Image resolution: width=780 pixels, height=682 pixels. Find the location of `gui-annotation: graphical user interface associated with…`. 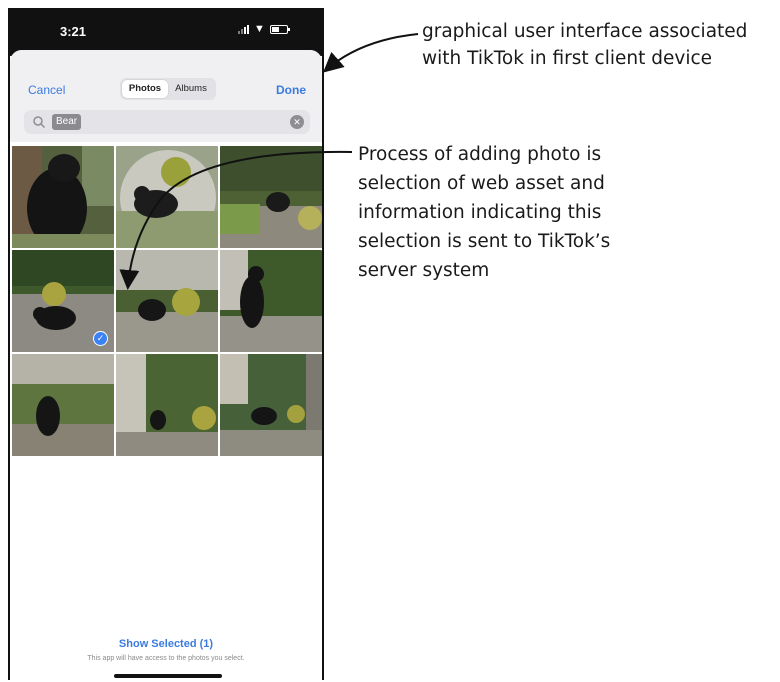

gui-annotation: graphical user interface associated with… is located at coordinates (585, 45).